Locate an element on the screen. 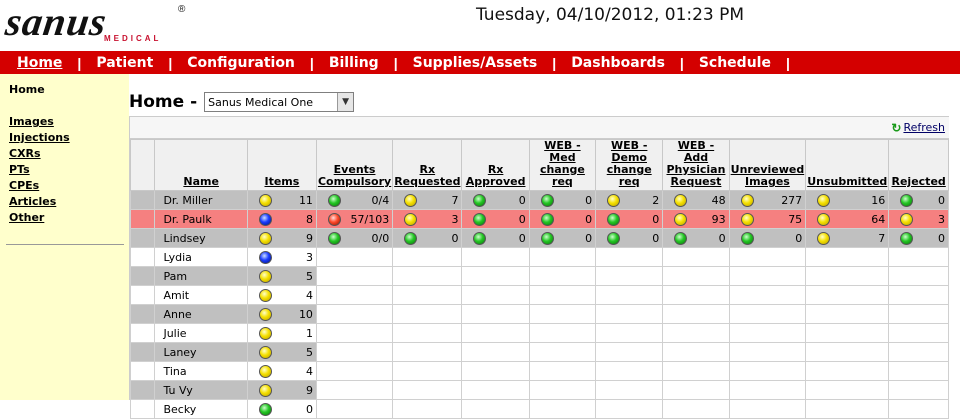  column-header-web-med-change-req: WEB - Med change req is located at coordinates (562, 165).